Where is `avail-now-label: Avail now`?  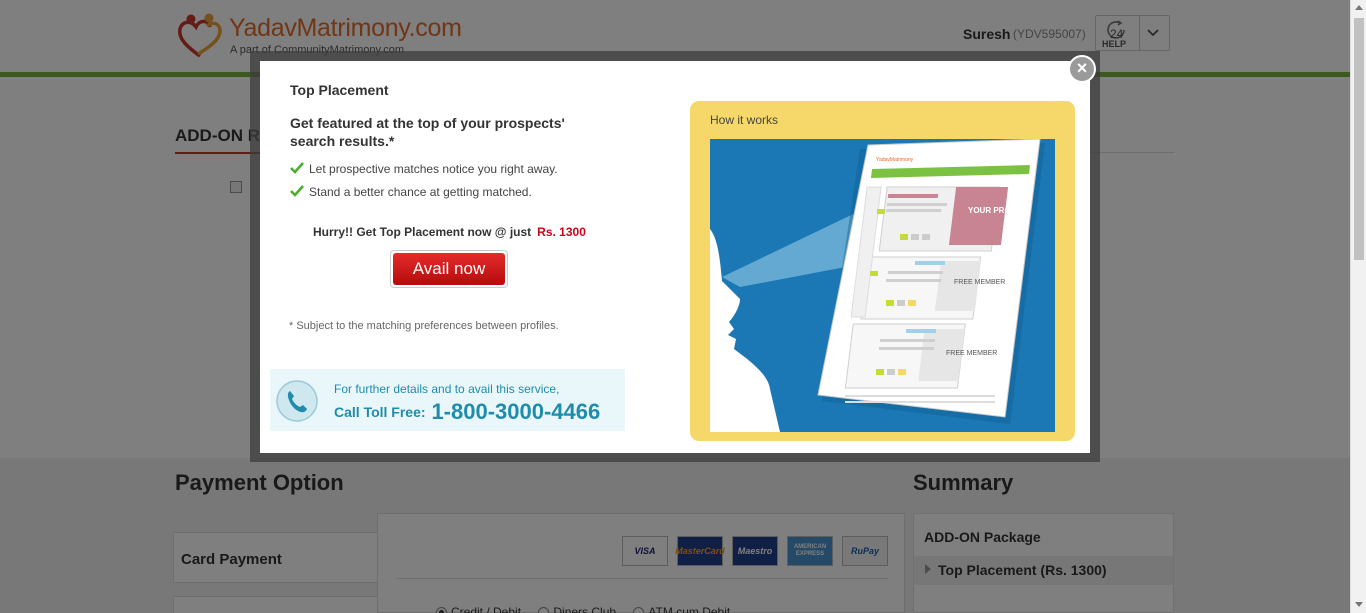 avail-now-label: Avail now is located at coordinates (449, 269).